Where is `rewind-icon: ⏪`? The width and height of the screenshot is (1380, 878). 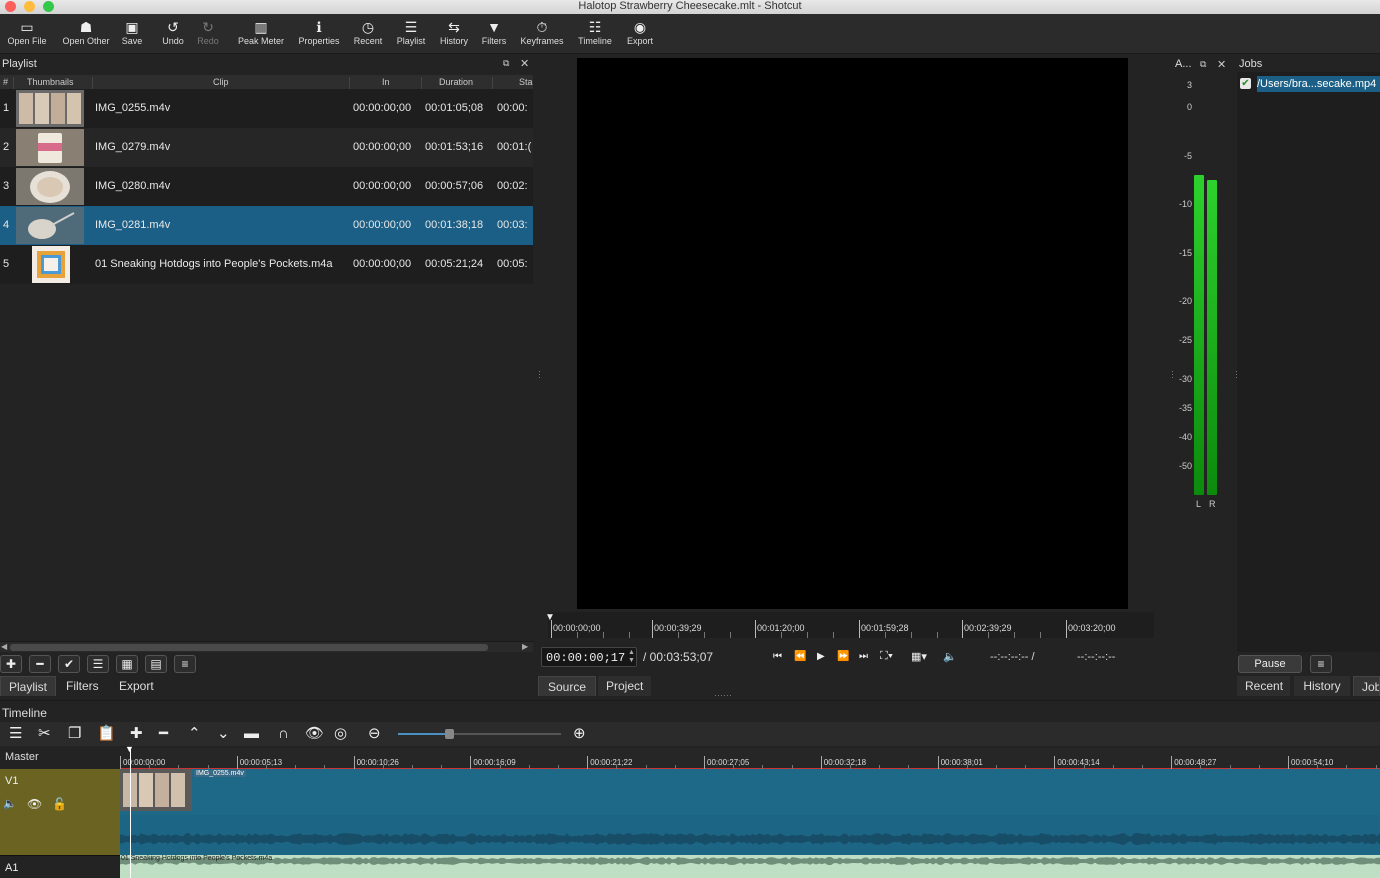 rewind-icon: ⏪ is located at coordinates (800, 656).